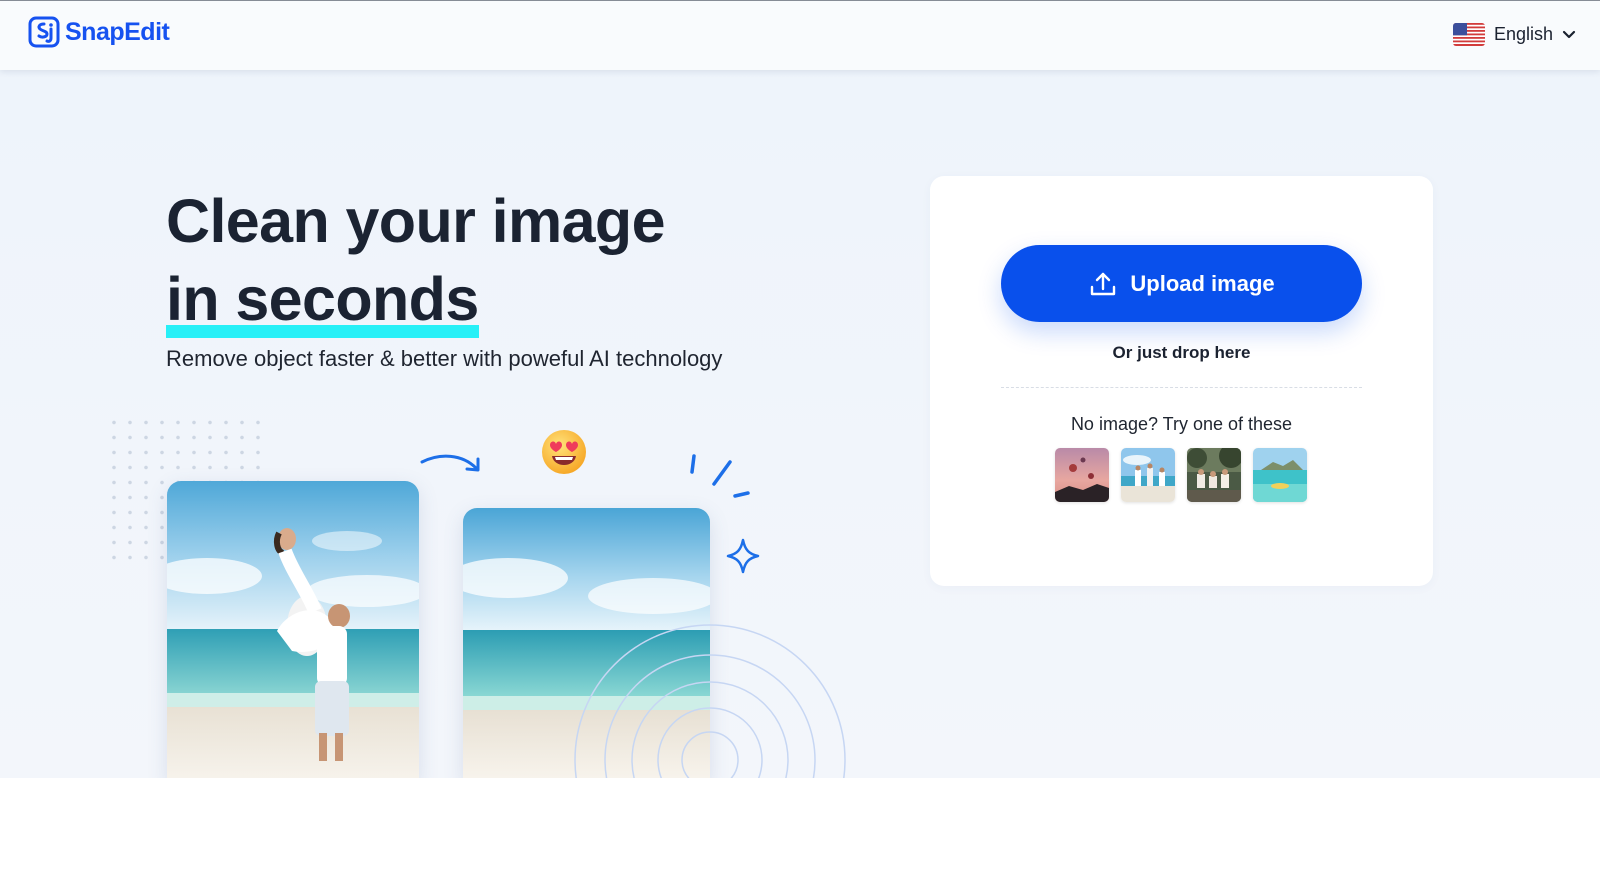 The height and width of the screenshot is (878, 1600). I want to click on snapedit-logo: SnapEdit, so click(99, 32).